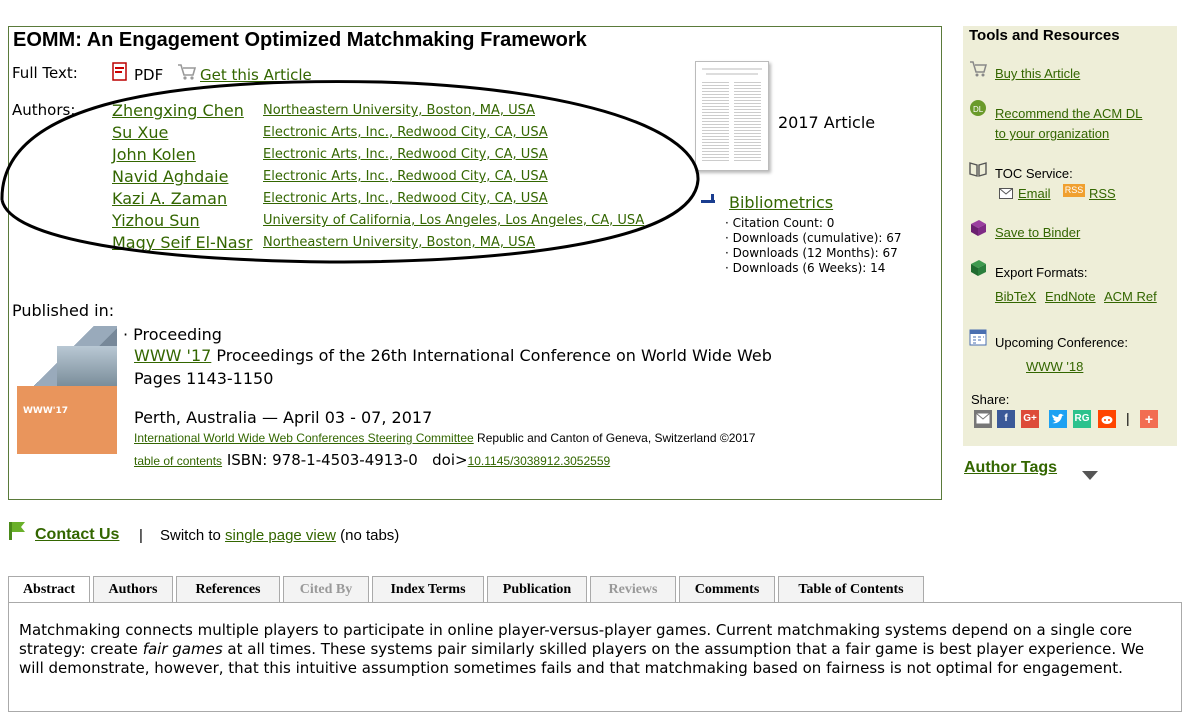 Image resolution: width=1192 pixels, height=712 pixels. What do you see at coordinates (1107, 419) in the screenshot?
I see `share-reddit-icon` at bounding box center [1107, 419].